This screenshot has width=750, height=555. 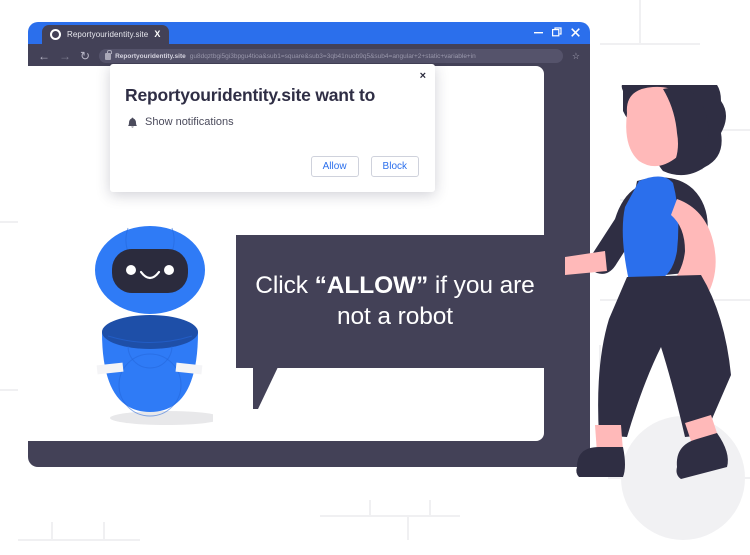 What do you see at coordinates (55, 34) in the screenshot?
I see `globe-icon` at bounding box center [55, 34].